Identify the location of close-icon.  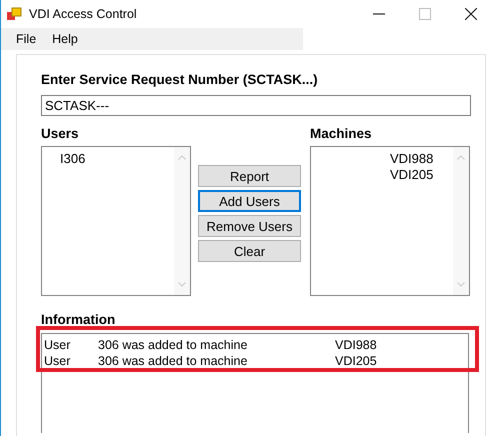
(471, 14).